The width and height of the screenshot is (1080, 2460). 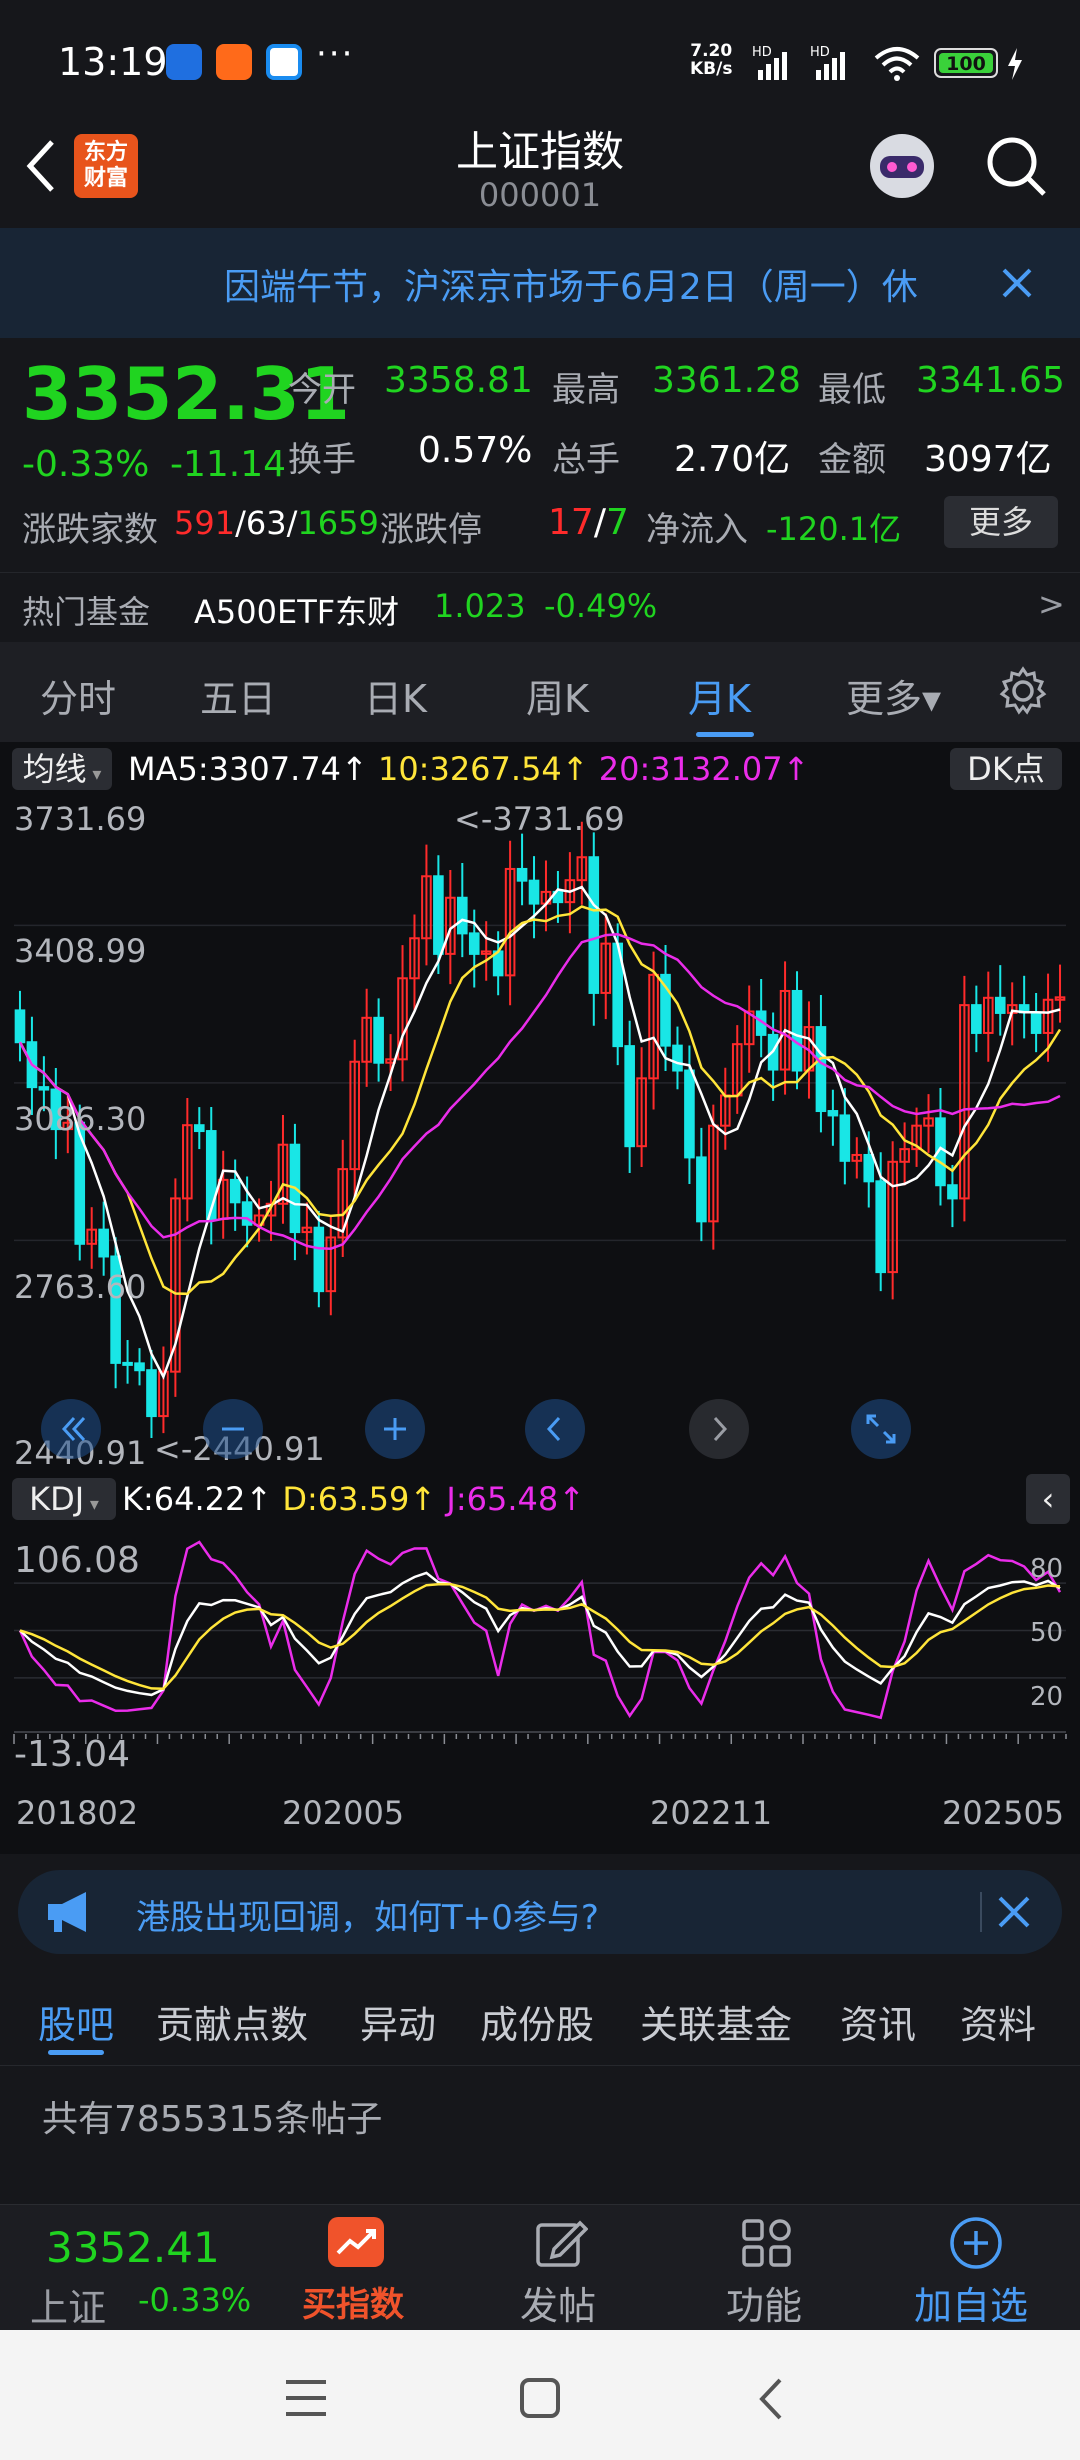 What do you see at coordinates (80, 819) in the screenshot?
I see `y-tick-label: 3731.69` at bounding box center [80, 819].